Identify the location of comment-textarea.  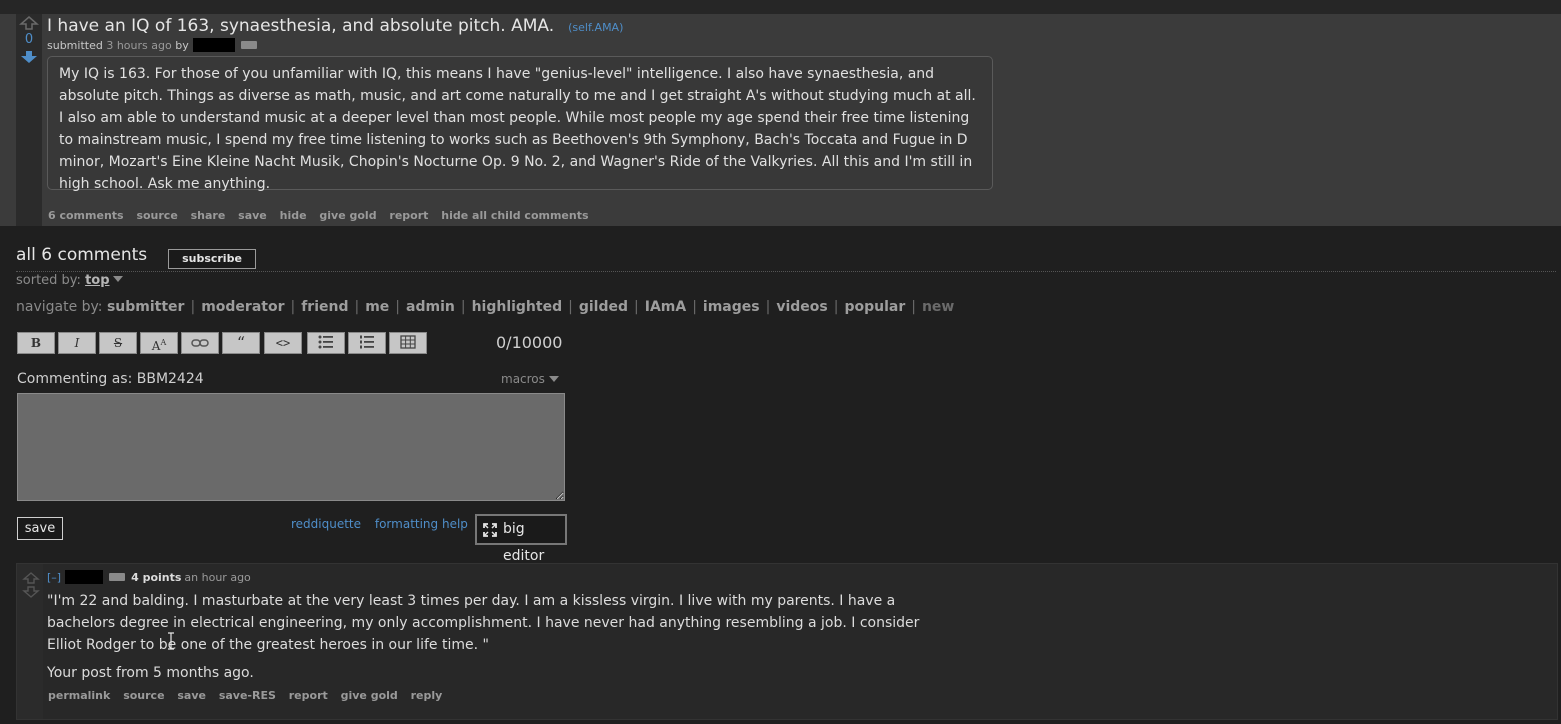
(291, 447).